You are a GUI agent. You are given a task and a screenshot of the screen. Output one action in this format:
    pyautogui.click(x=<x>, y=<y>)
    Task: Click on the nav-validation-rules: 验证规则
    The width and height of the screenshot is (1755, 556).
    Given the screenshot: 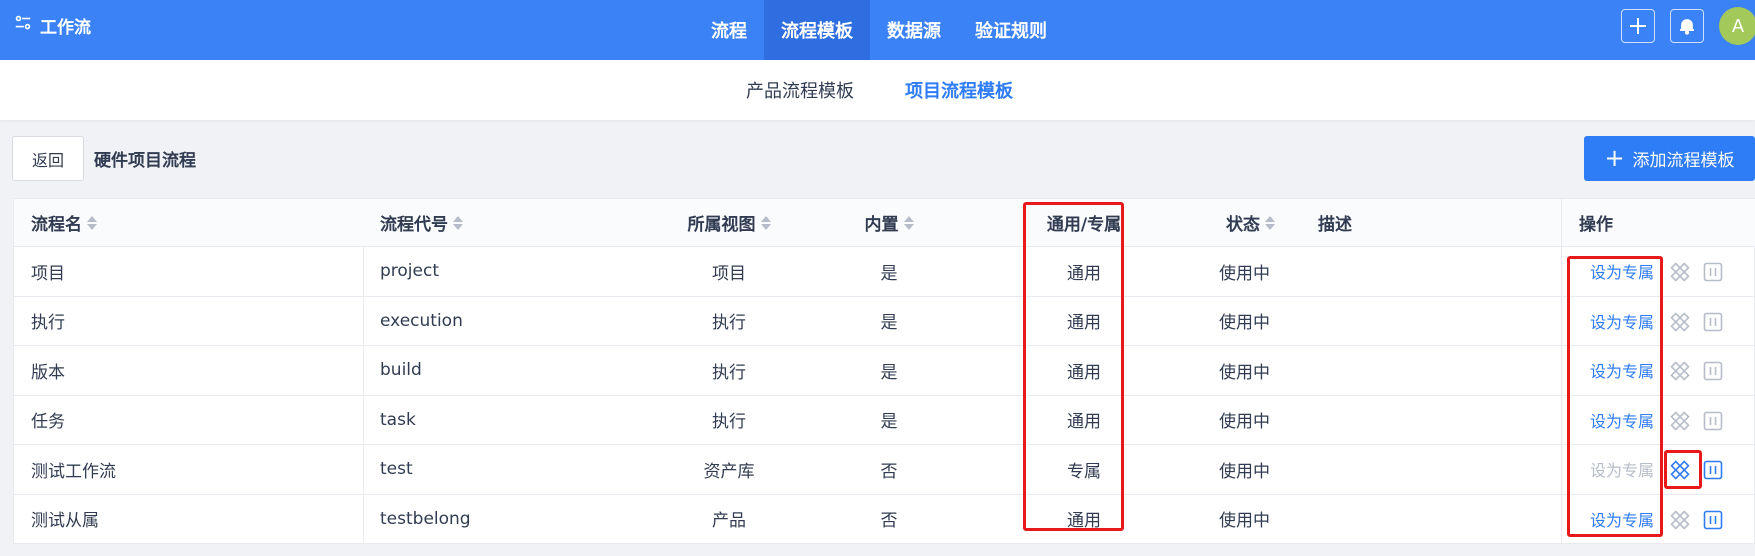 What is the action you would take?
    pyautogui.click(x=1011, y=30)
    